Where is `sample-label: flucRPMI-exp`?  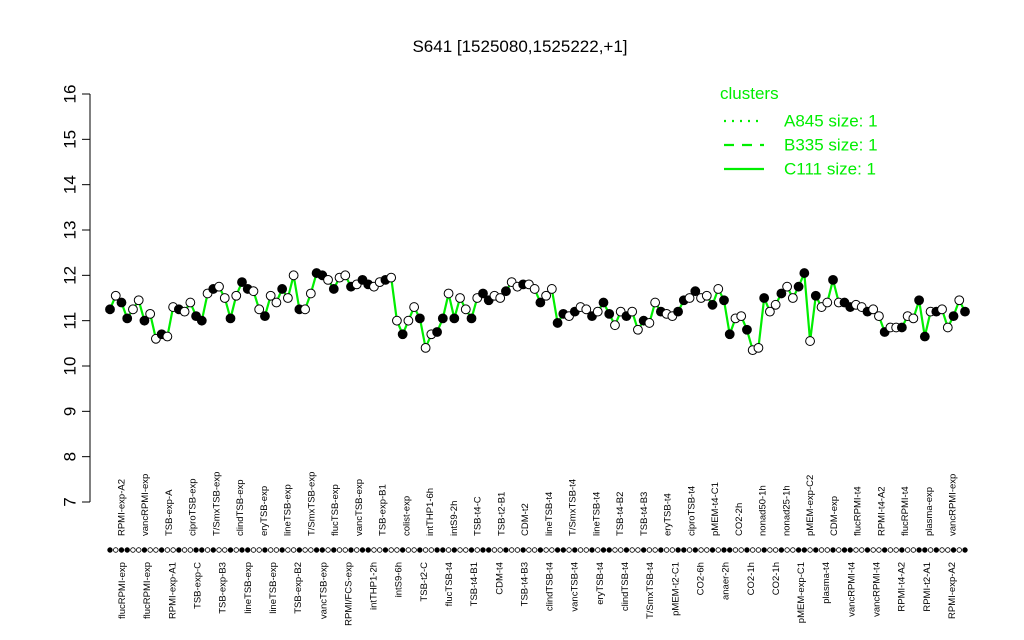
sample-label: flucRPMI-exp is located at coordinates (122, 590).